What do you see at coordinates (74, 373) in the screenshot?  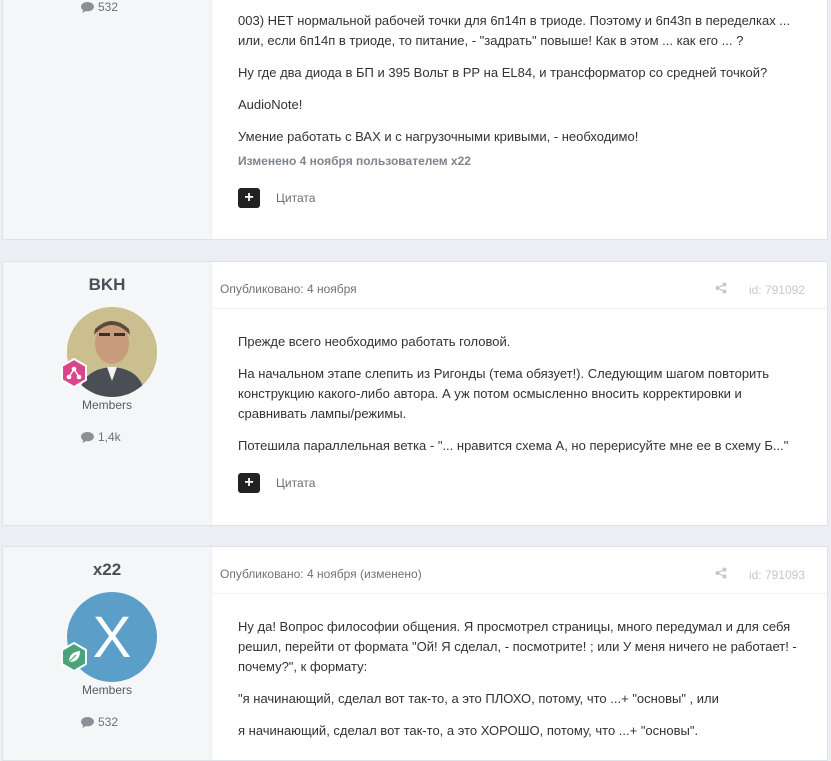 I see `rank-badge-icon` at bounding box center [74, 373].